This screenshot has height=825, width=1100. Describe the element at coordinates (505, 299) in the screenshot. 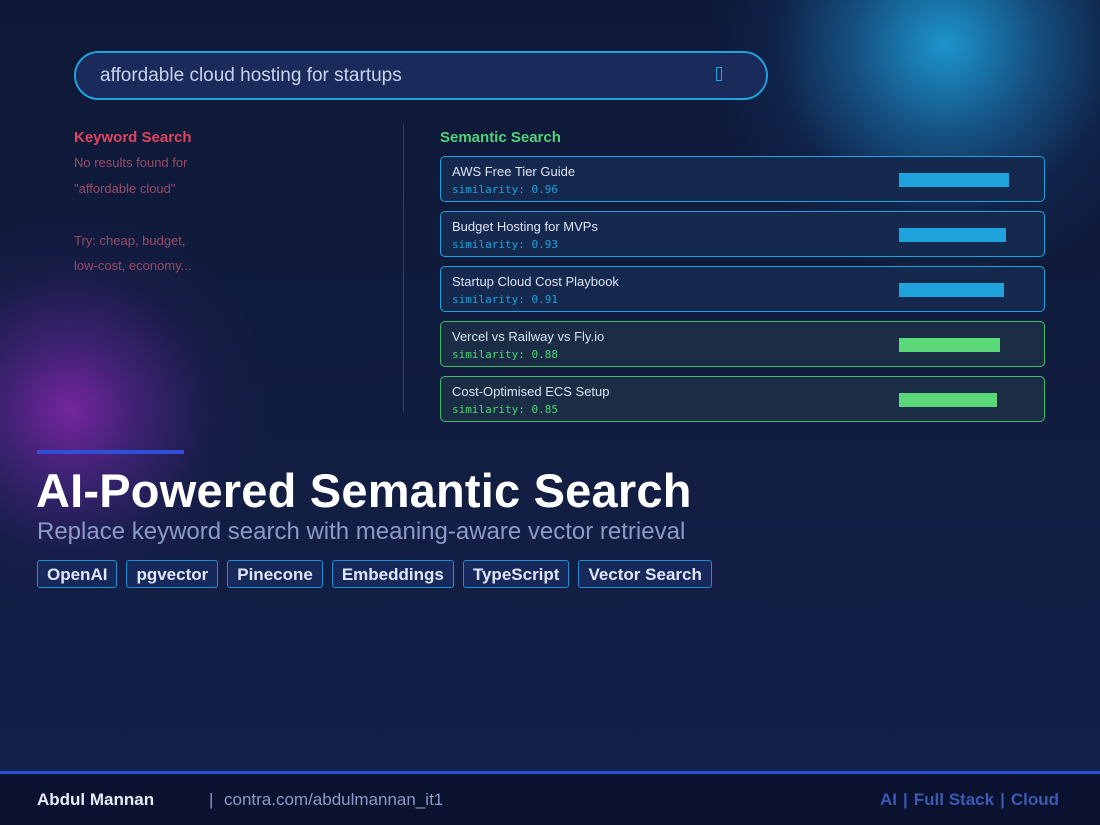

I see `result-similarity: similarity: 0.91` at that location.